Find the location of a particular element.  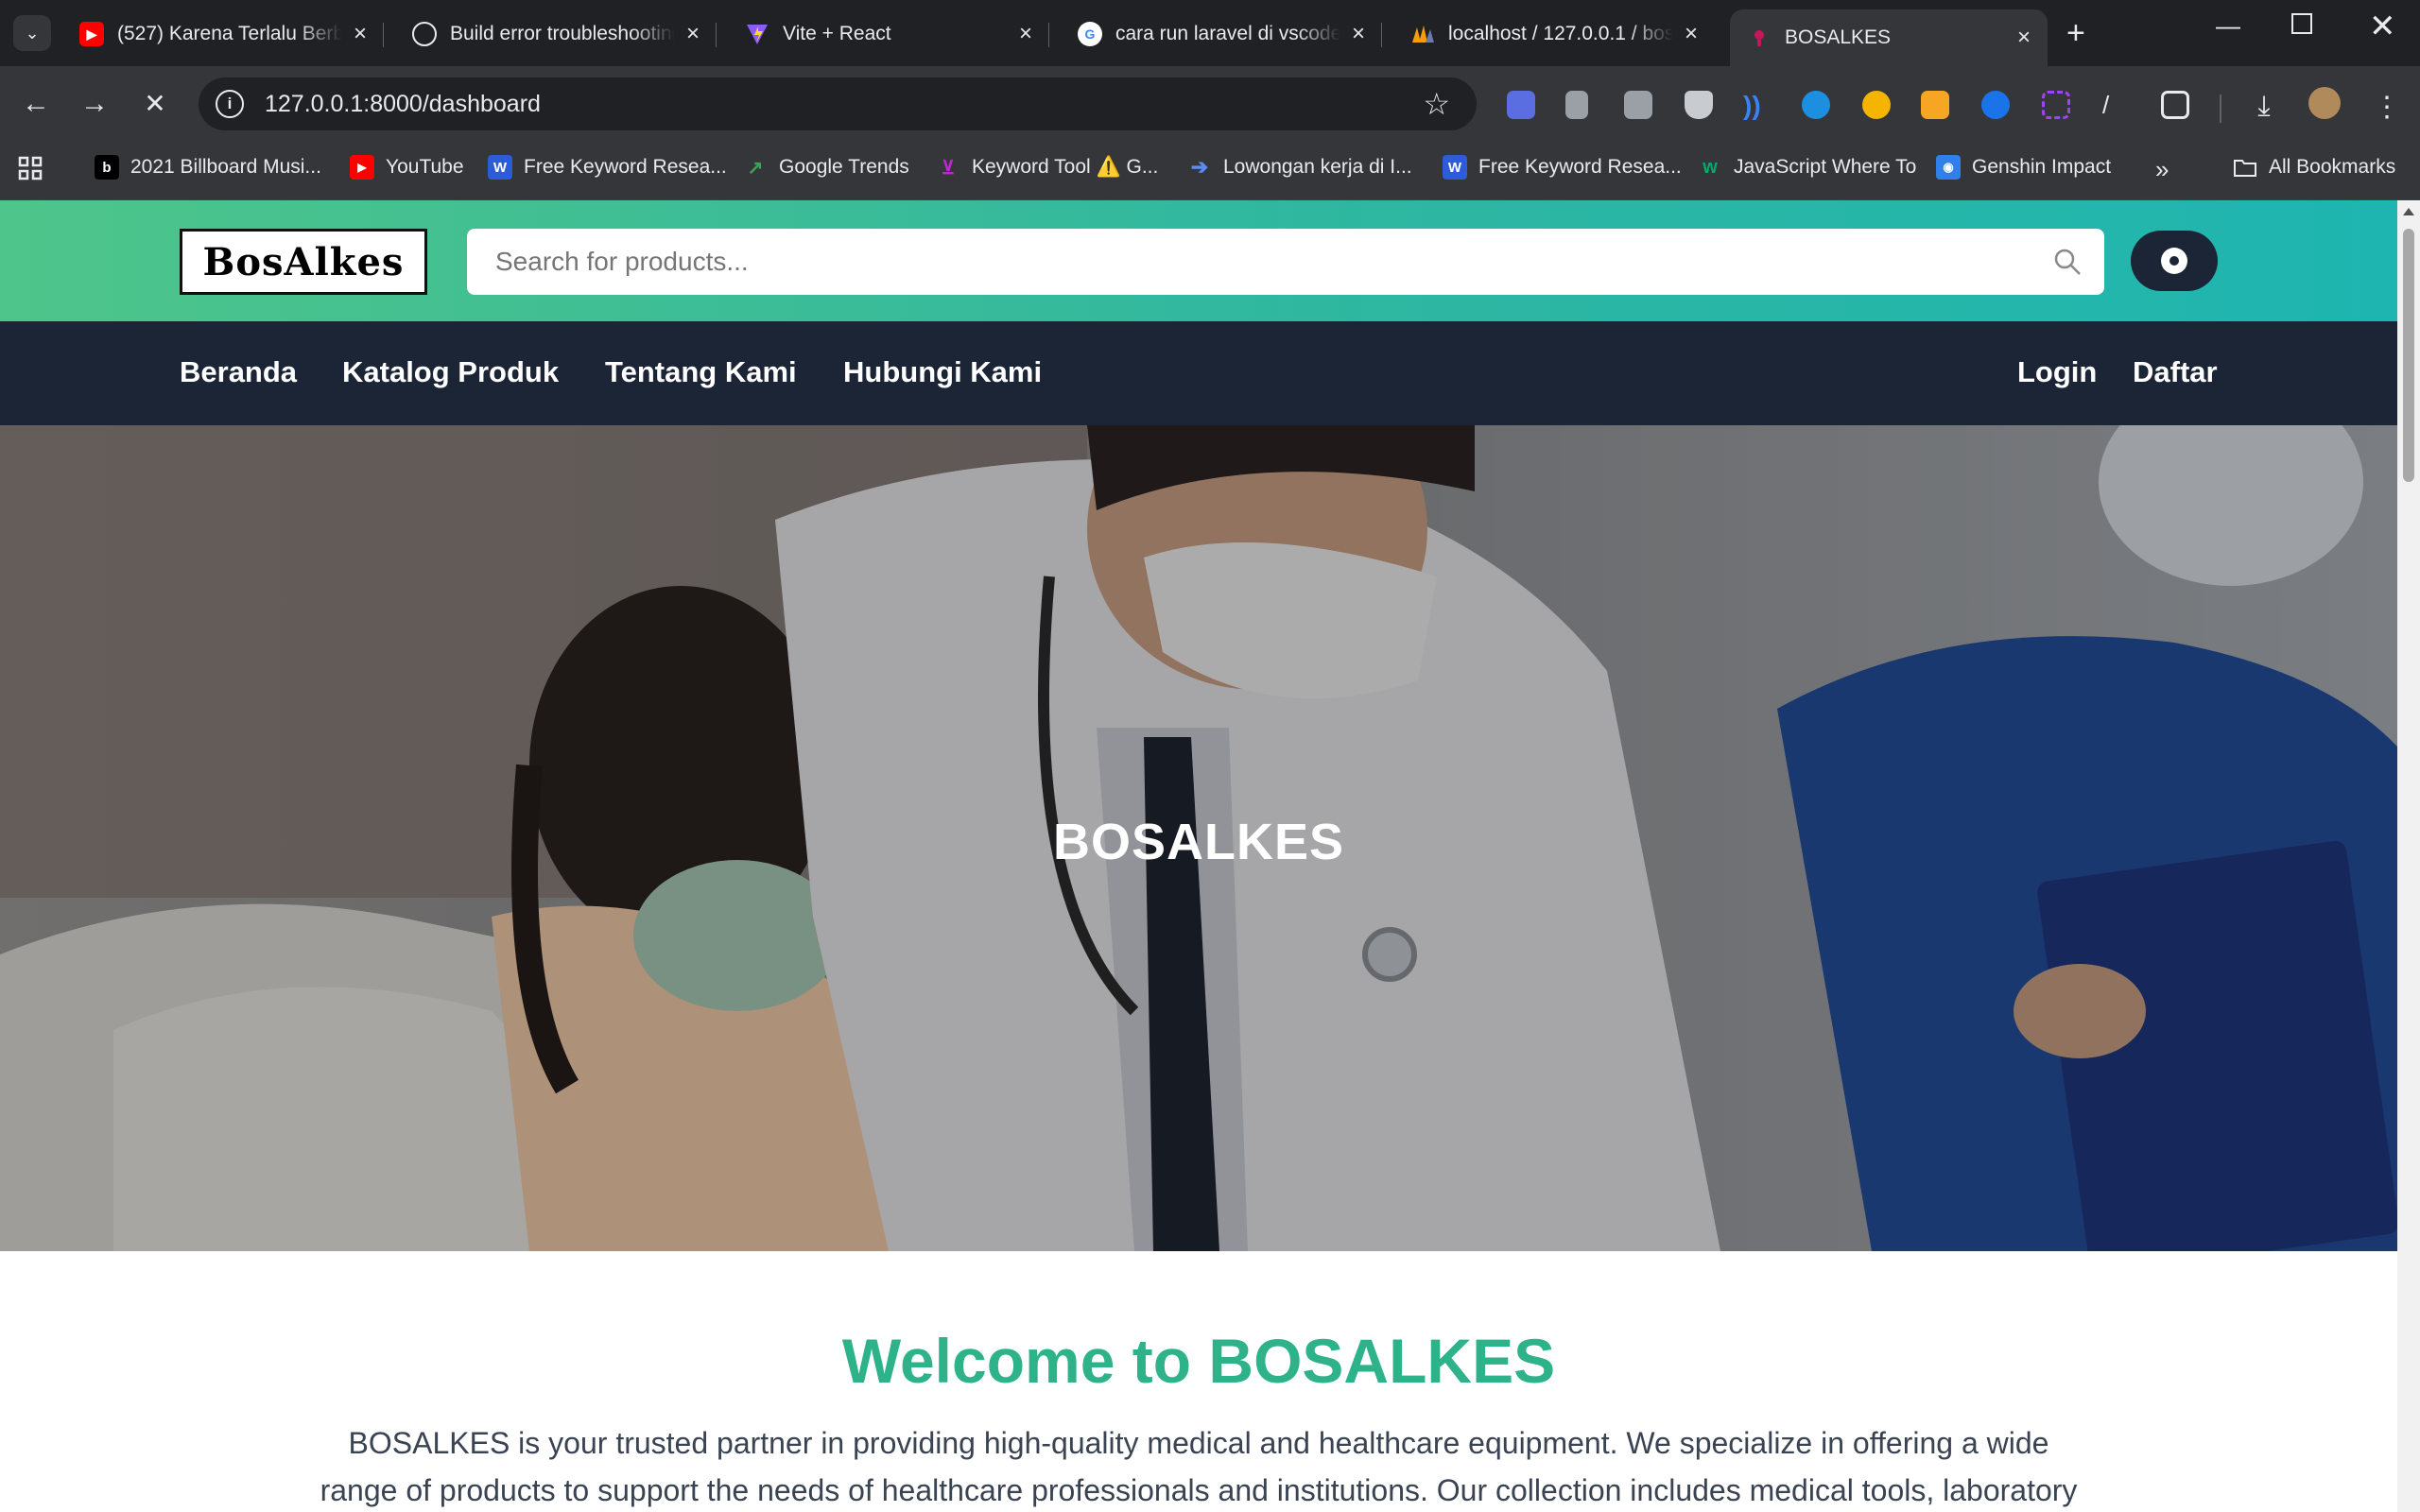

bookmark-label: JavaScript Where To is located at coordinates (1825, 167).